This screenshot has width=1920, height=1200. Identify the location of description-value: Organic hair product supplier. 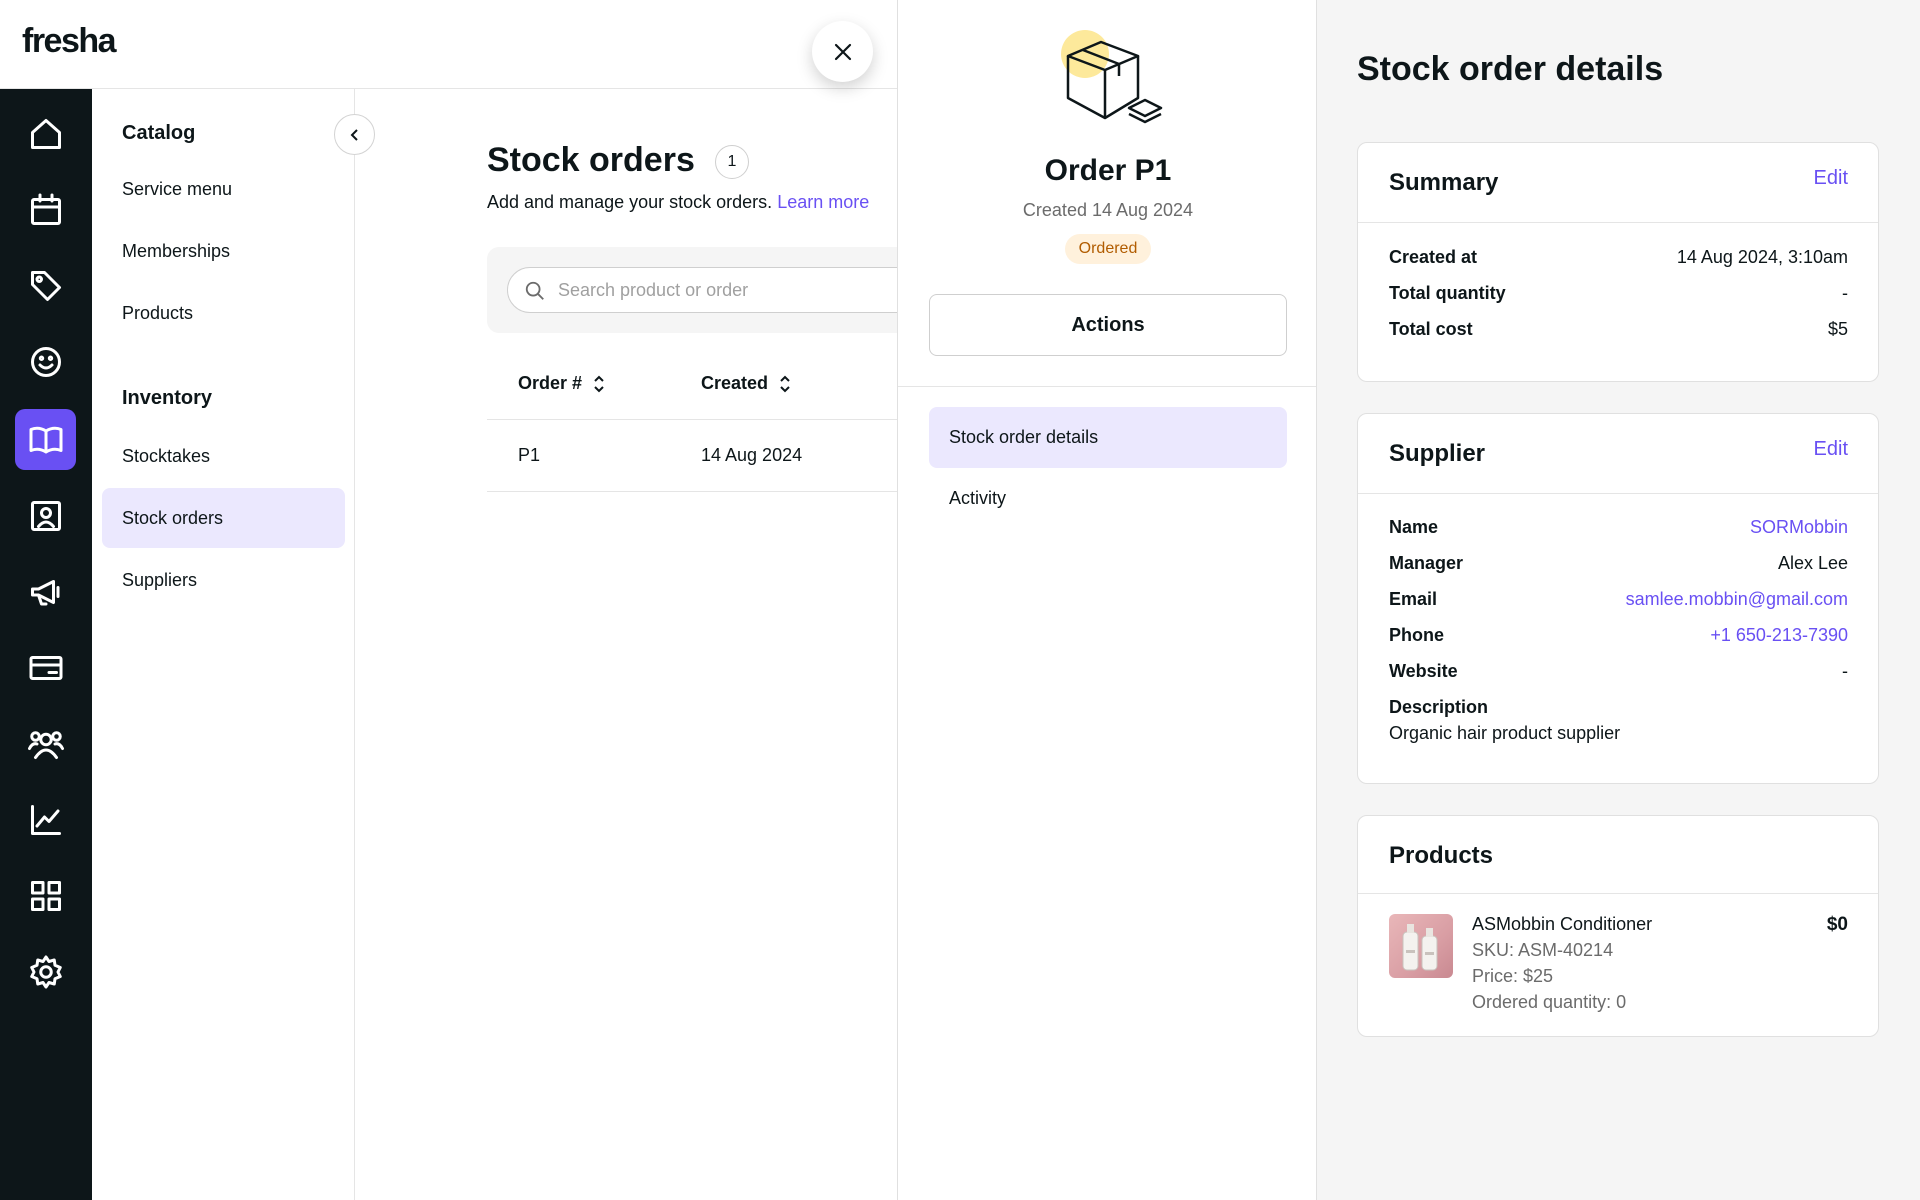
(1505, 733).